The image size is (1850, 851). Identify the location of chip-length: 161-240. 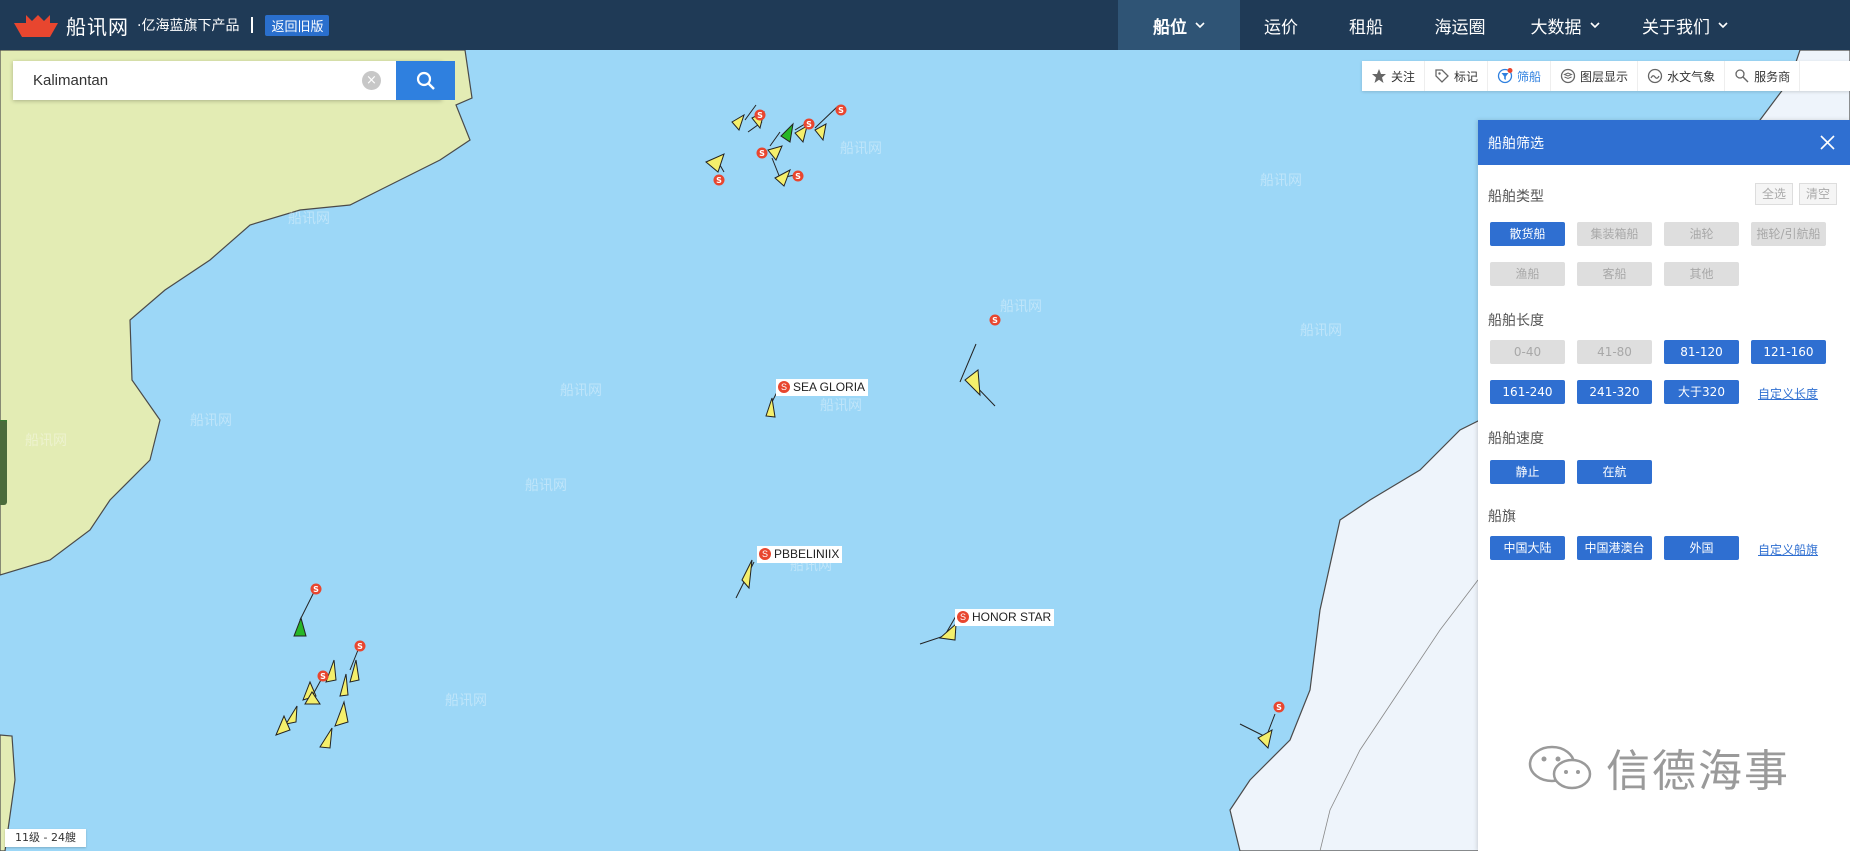
(1527, 392).